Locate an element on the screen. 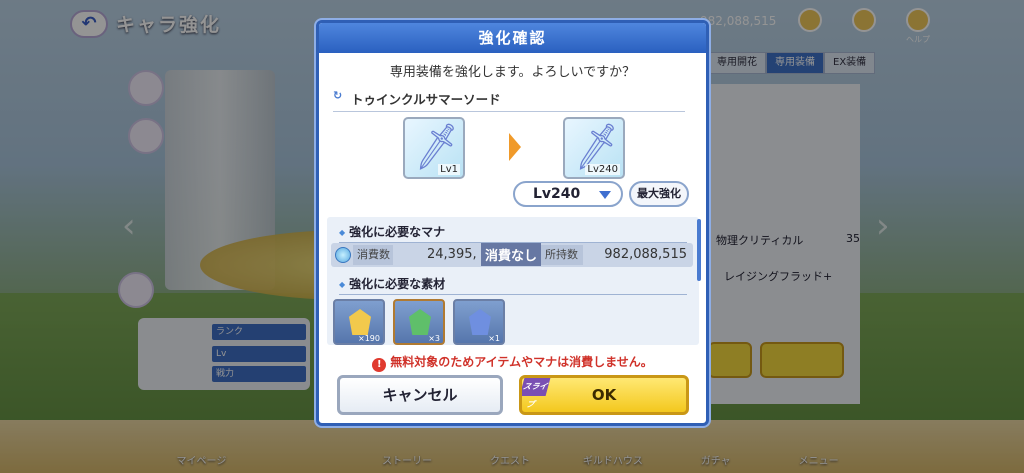 The height and width of the screenshot is (473, 1024). mana-cost-label: 消費数 is located at coordinates (373, 255).